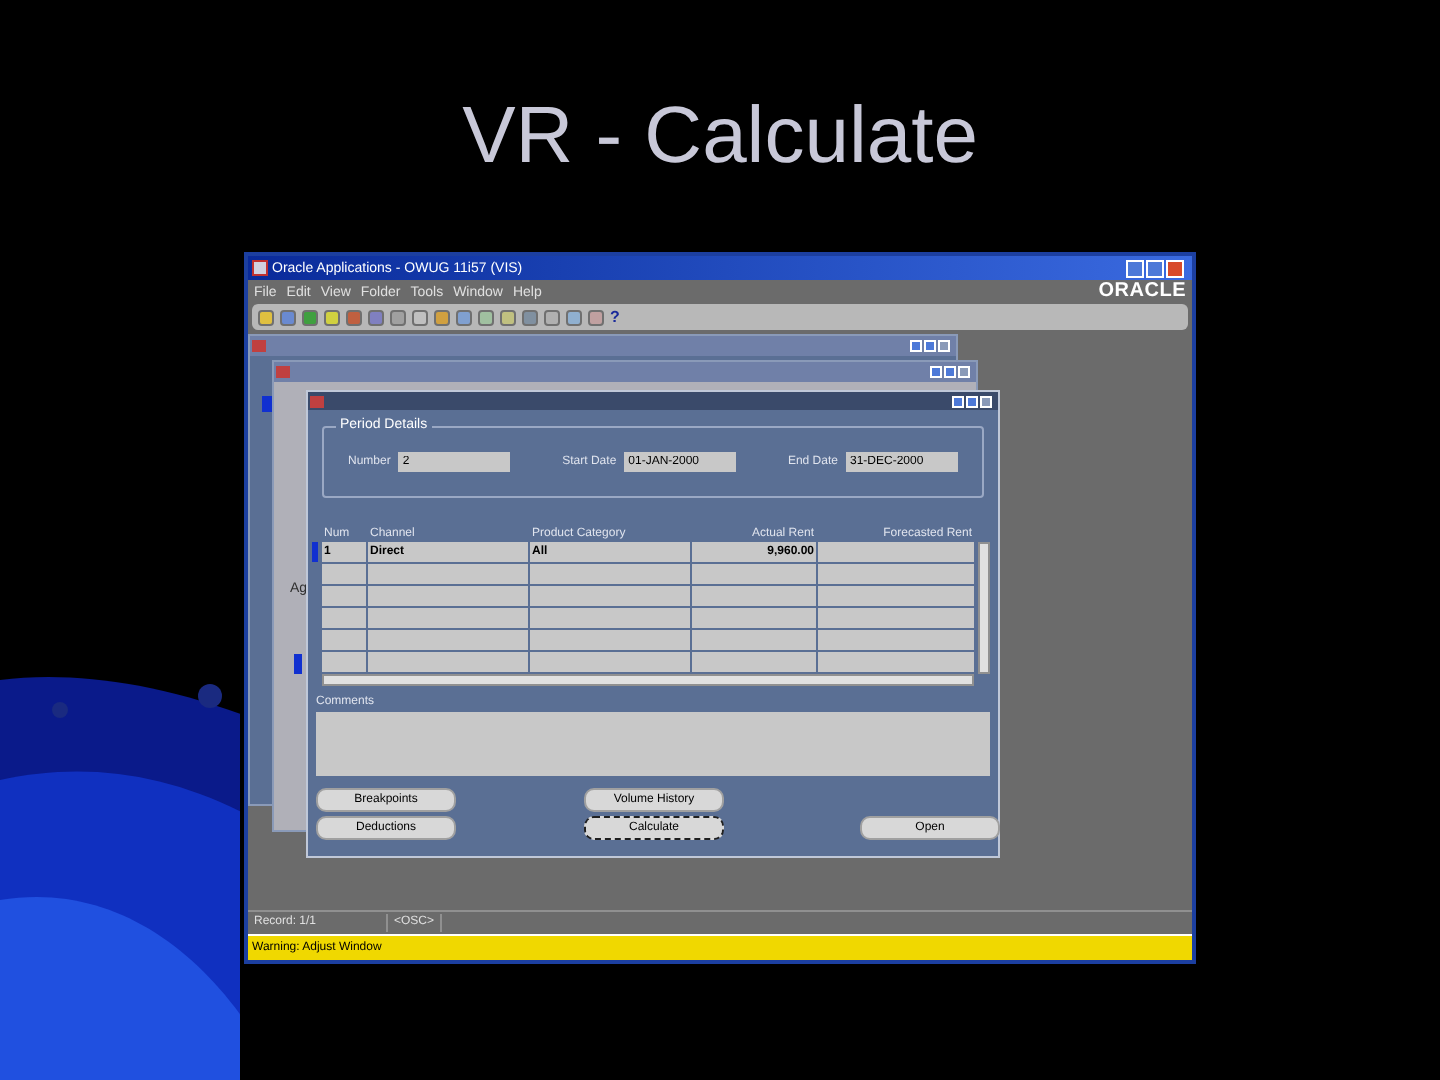 The width and height of the screenshot is (1440, 1080). Describe the element at coordinates (1142, 292) in the screenshot. I see `oracle-logo: ORACLE` at that location.